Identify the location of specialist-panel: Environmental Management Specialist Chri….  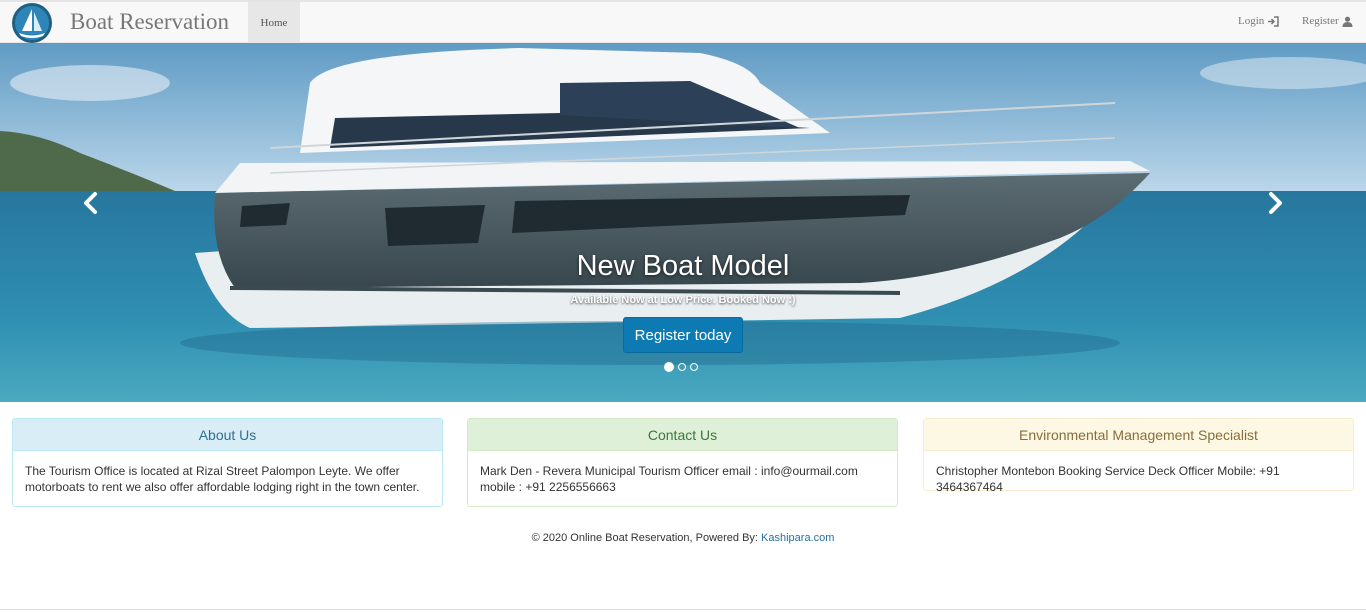
(1138, 456).